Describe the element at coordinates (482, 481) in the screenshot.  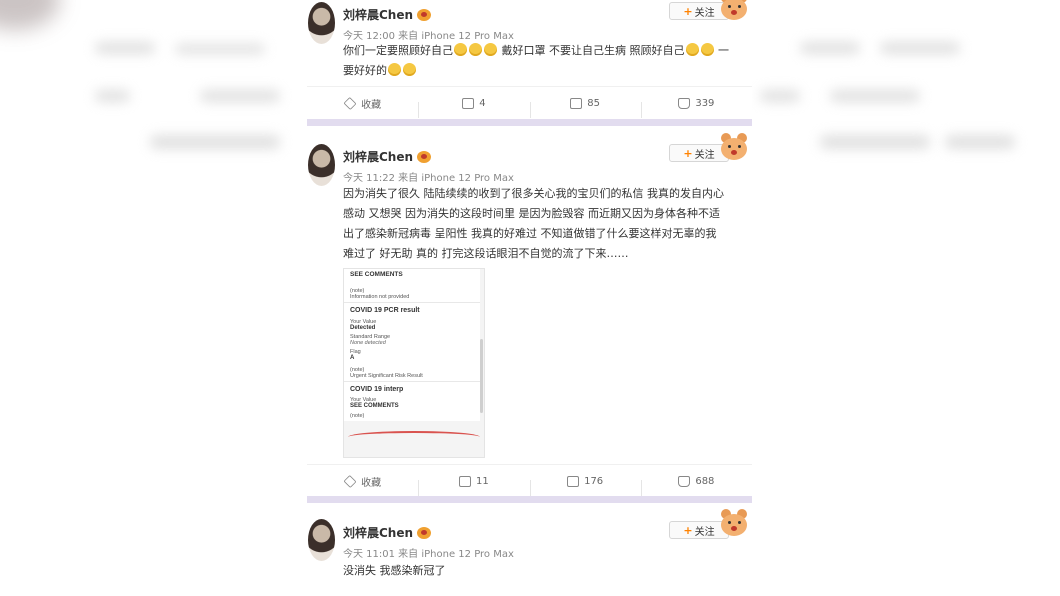
I see `share-count: 11` at that location.